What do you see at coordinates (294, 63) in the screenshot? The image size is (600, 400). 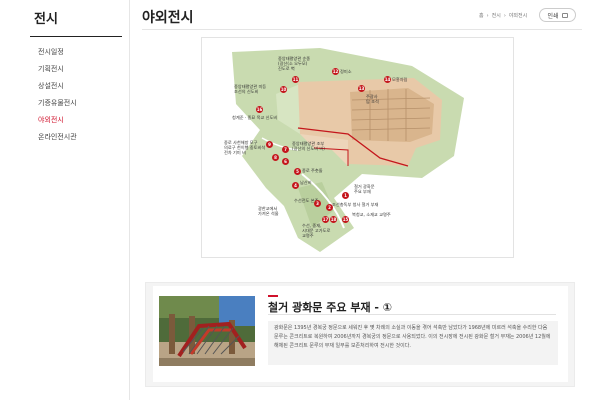 I see `map-label: 중앙태평양관 순종 (광산(소 오두모) 진도로 벽` at bounding box center [294, 63].